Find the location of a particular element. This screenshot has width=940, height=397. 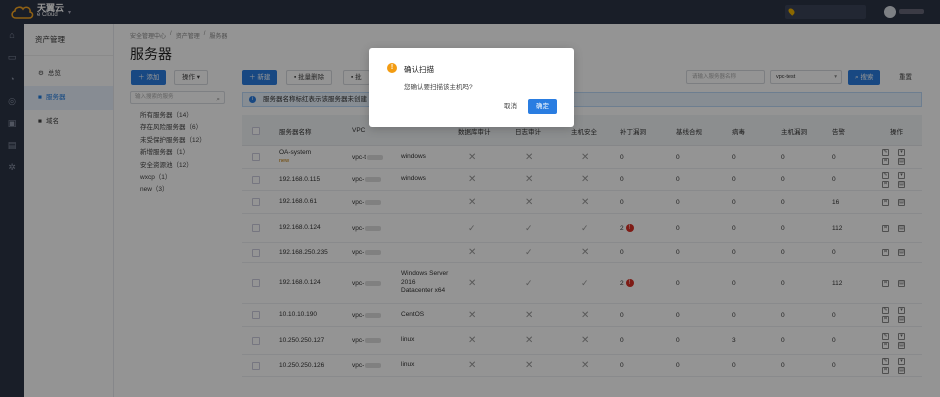

dialog-message: 您确认要扫描该主机吗? is located at coordinates (438, 87).